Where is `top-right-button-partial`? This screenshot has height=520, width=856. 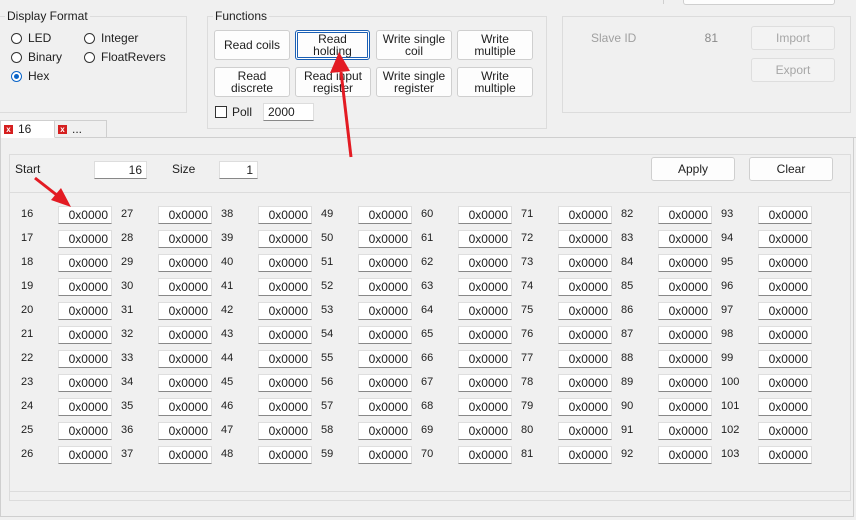 top-right-button-partial is located at coordinates (759, 2).